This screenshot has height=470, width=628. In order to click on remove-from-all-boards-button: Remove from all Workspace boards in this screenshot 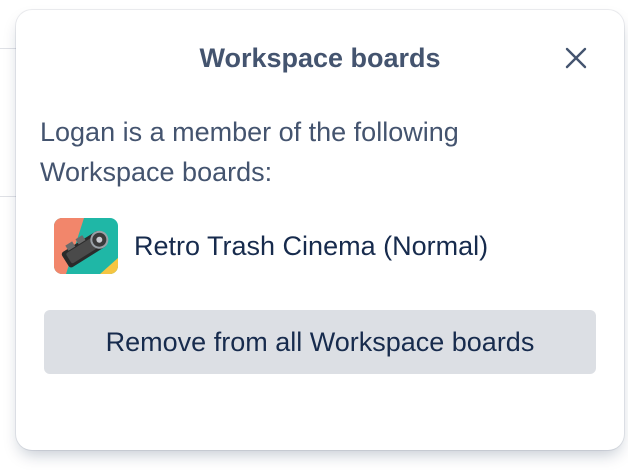, I will do `click(320, 342)`.